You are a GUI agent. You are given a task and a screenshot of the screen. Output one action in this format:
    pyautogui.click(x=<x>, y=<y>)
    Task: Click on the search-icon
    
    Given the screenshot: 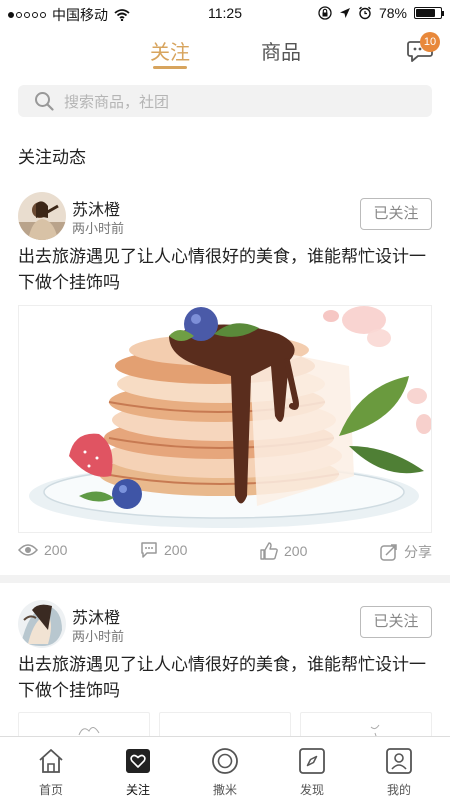 What is the action you would take?
    pyautogui.click(x=44, y=101)
    